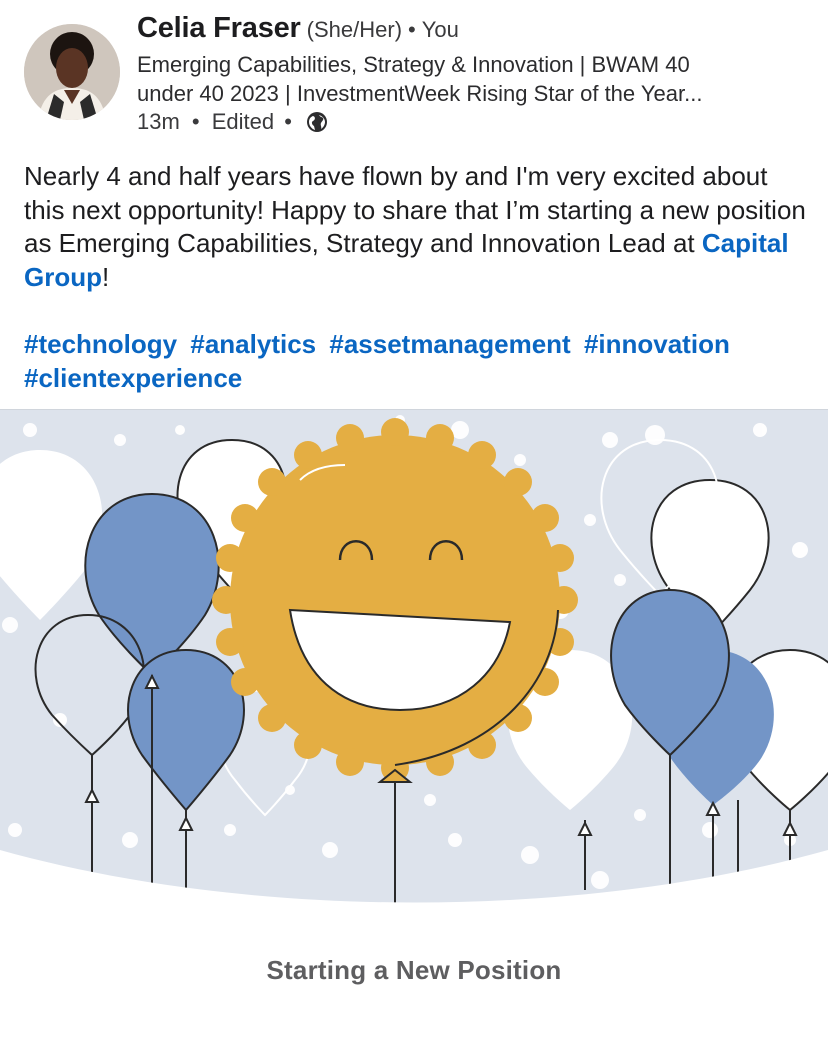 This screenshot has width=828, height=1037. I want to click on author-name-row: Celia Fraser (She/Her) • You, so click(298, 28).